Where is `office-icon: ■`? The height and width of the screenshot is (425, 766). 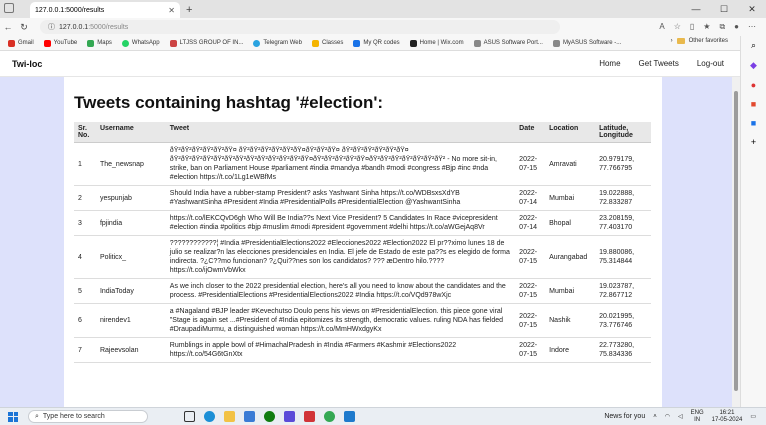 office-icon: ■ is located at coordinates (753, 104).